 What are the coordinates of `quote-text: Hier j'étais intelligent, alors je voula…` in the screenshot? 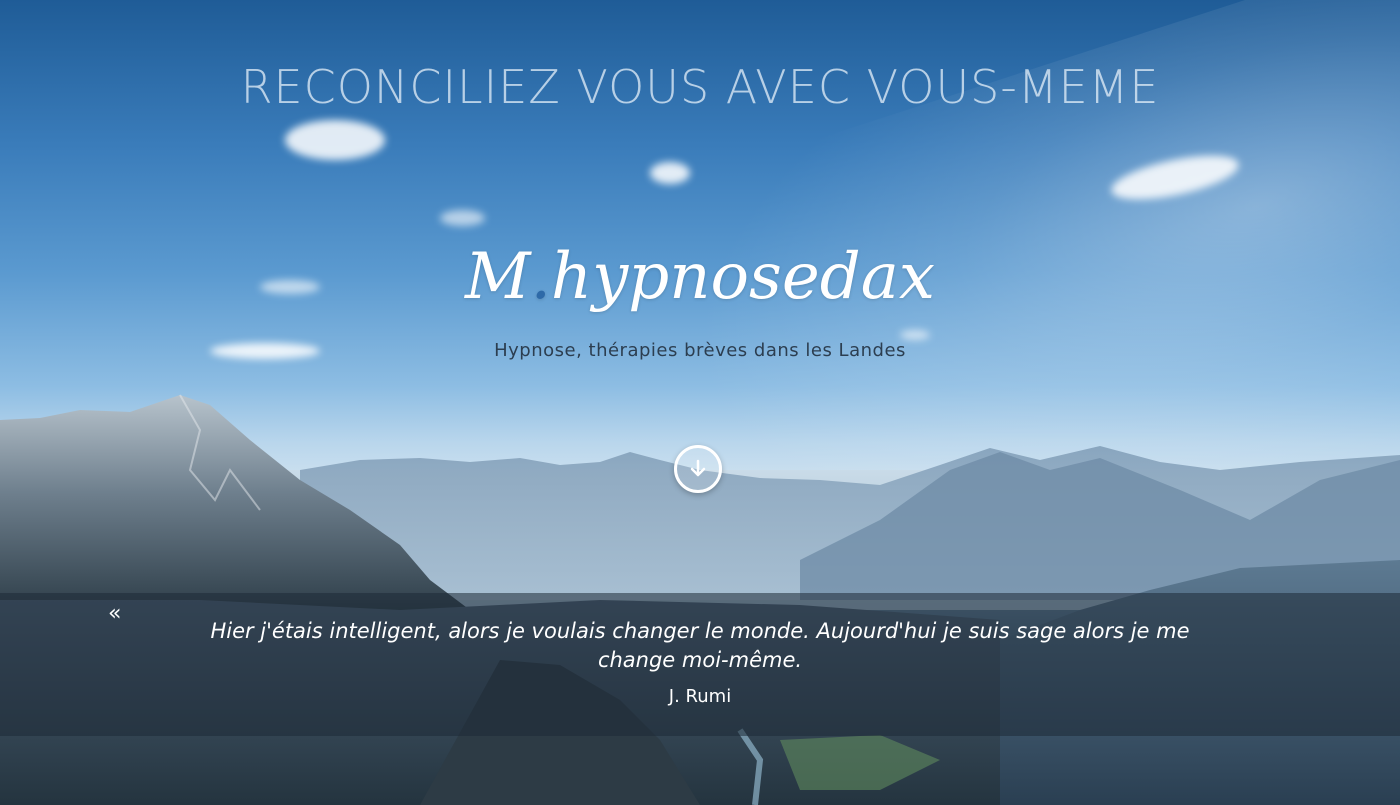 It's located at (700, 645).